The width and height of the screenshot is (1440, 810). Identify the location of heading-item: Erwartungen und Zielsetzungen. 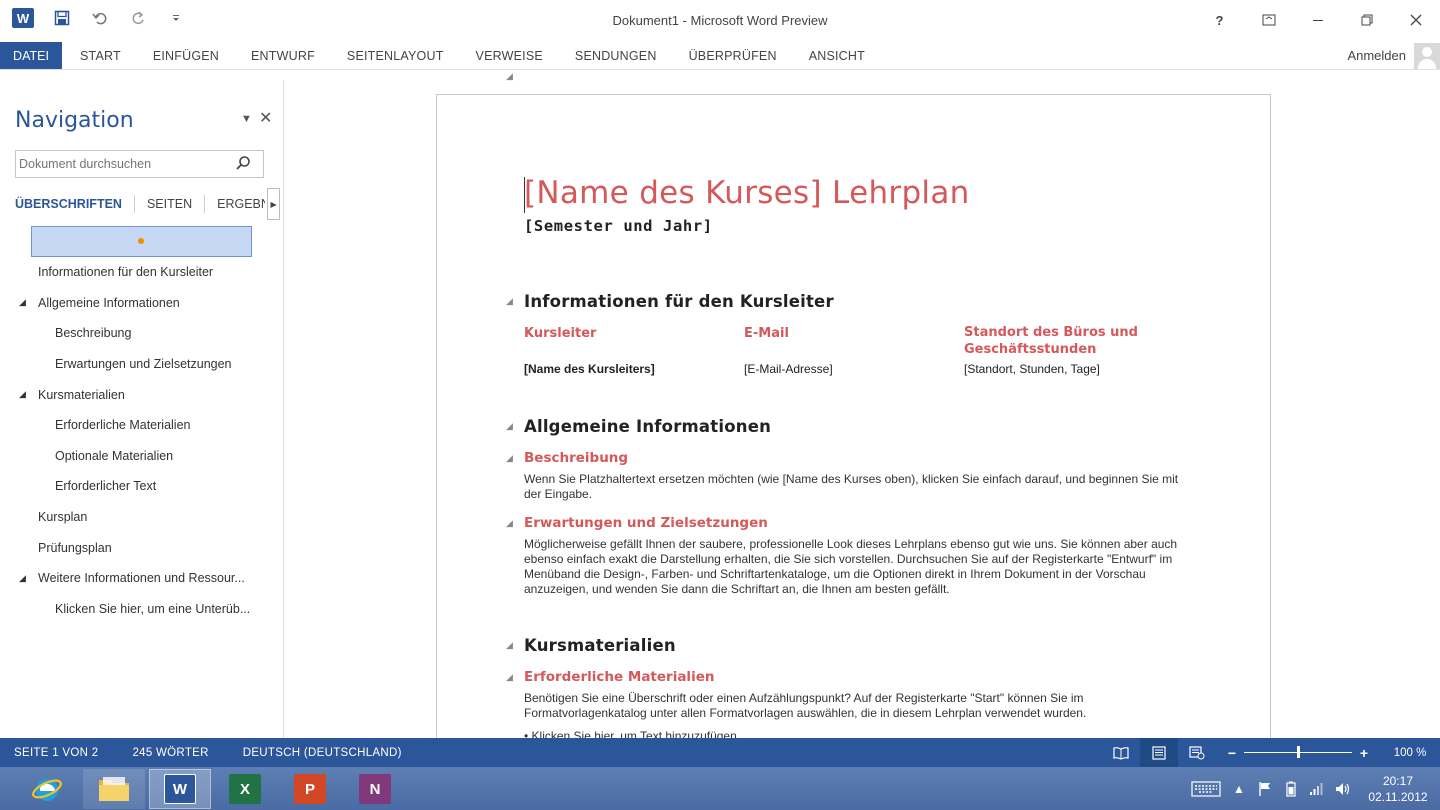
(142, 364).